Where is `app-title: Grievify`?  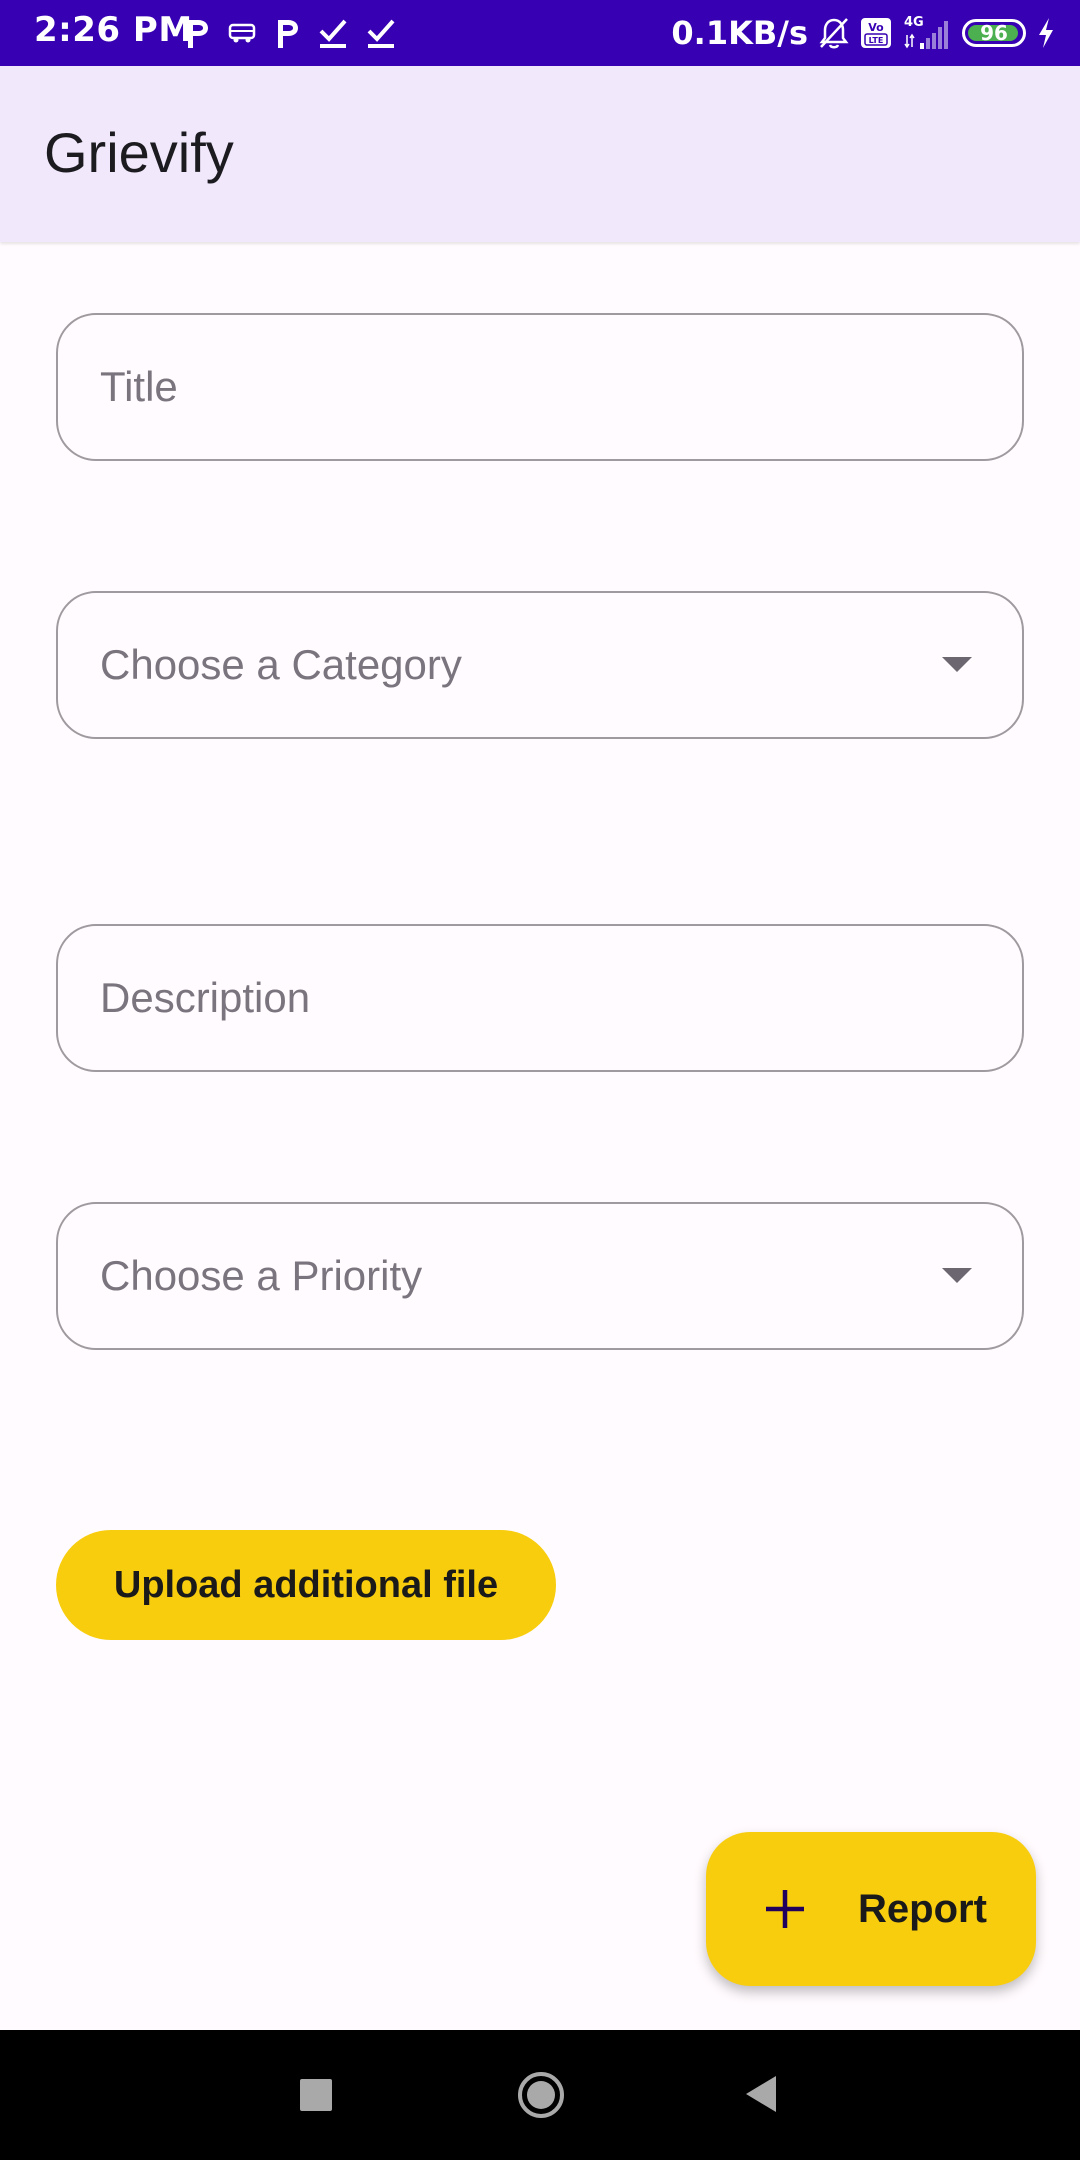 app-title: Grievify is located at coordinates (139, 152).